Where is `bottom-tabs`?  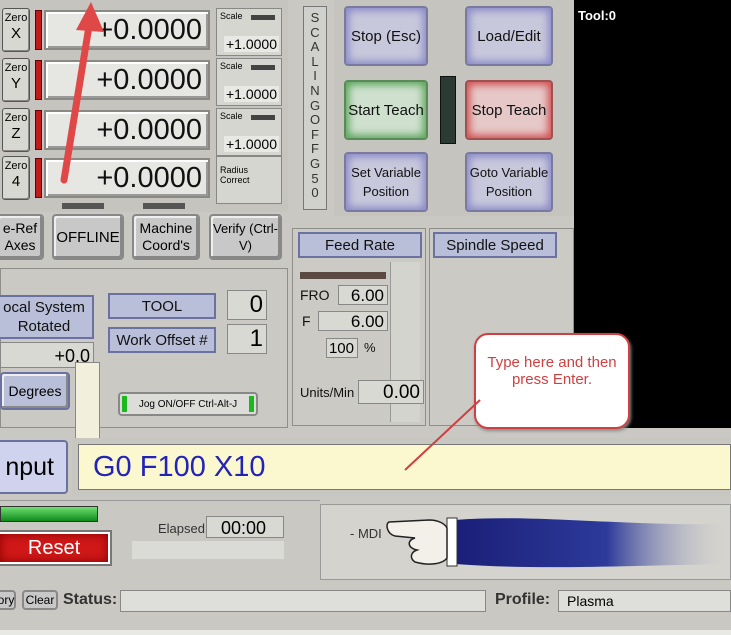
bottom-tabs is located at coordinates (365, 632).